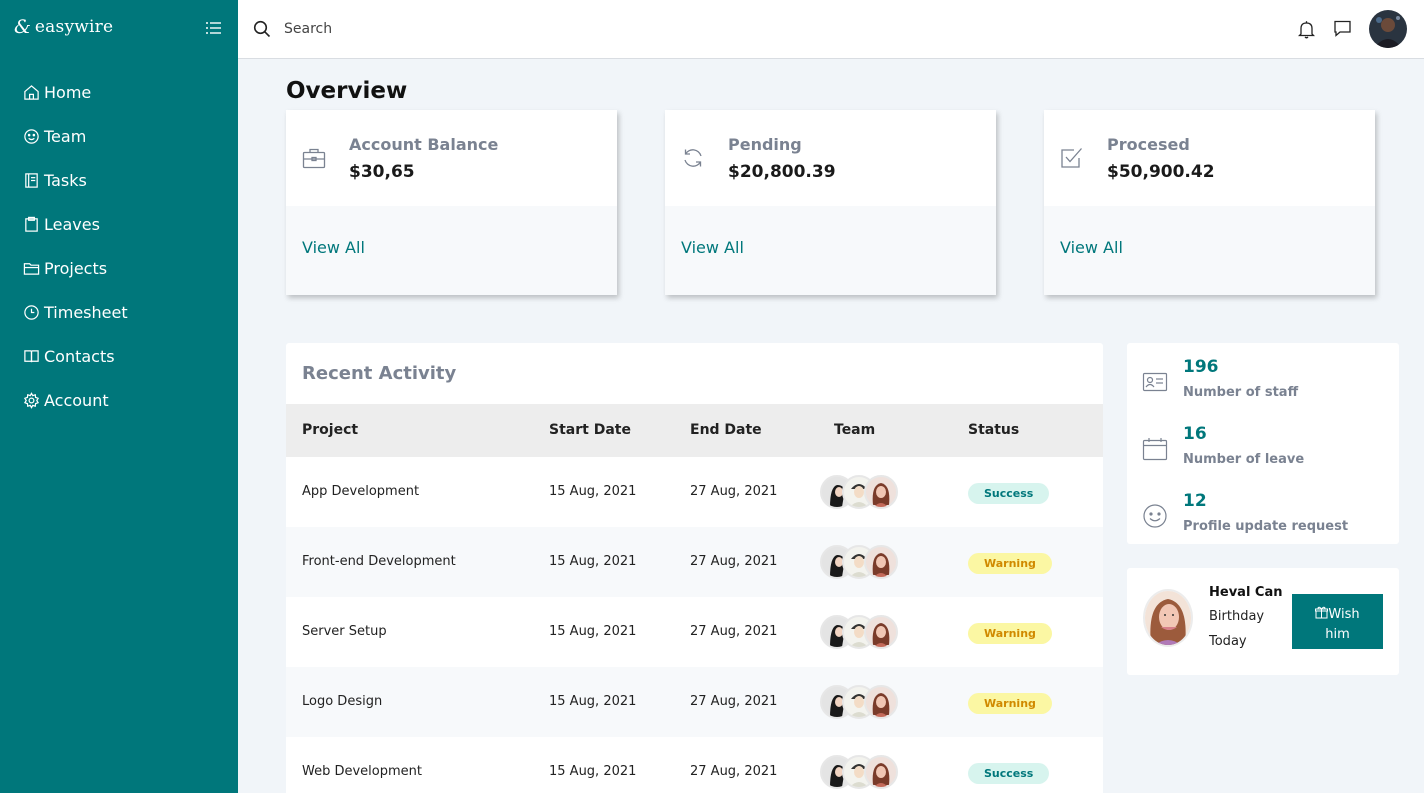 The image size is (1424, 793). I want to click on topbar, so click(831, 29).